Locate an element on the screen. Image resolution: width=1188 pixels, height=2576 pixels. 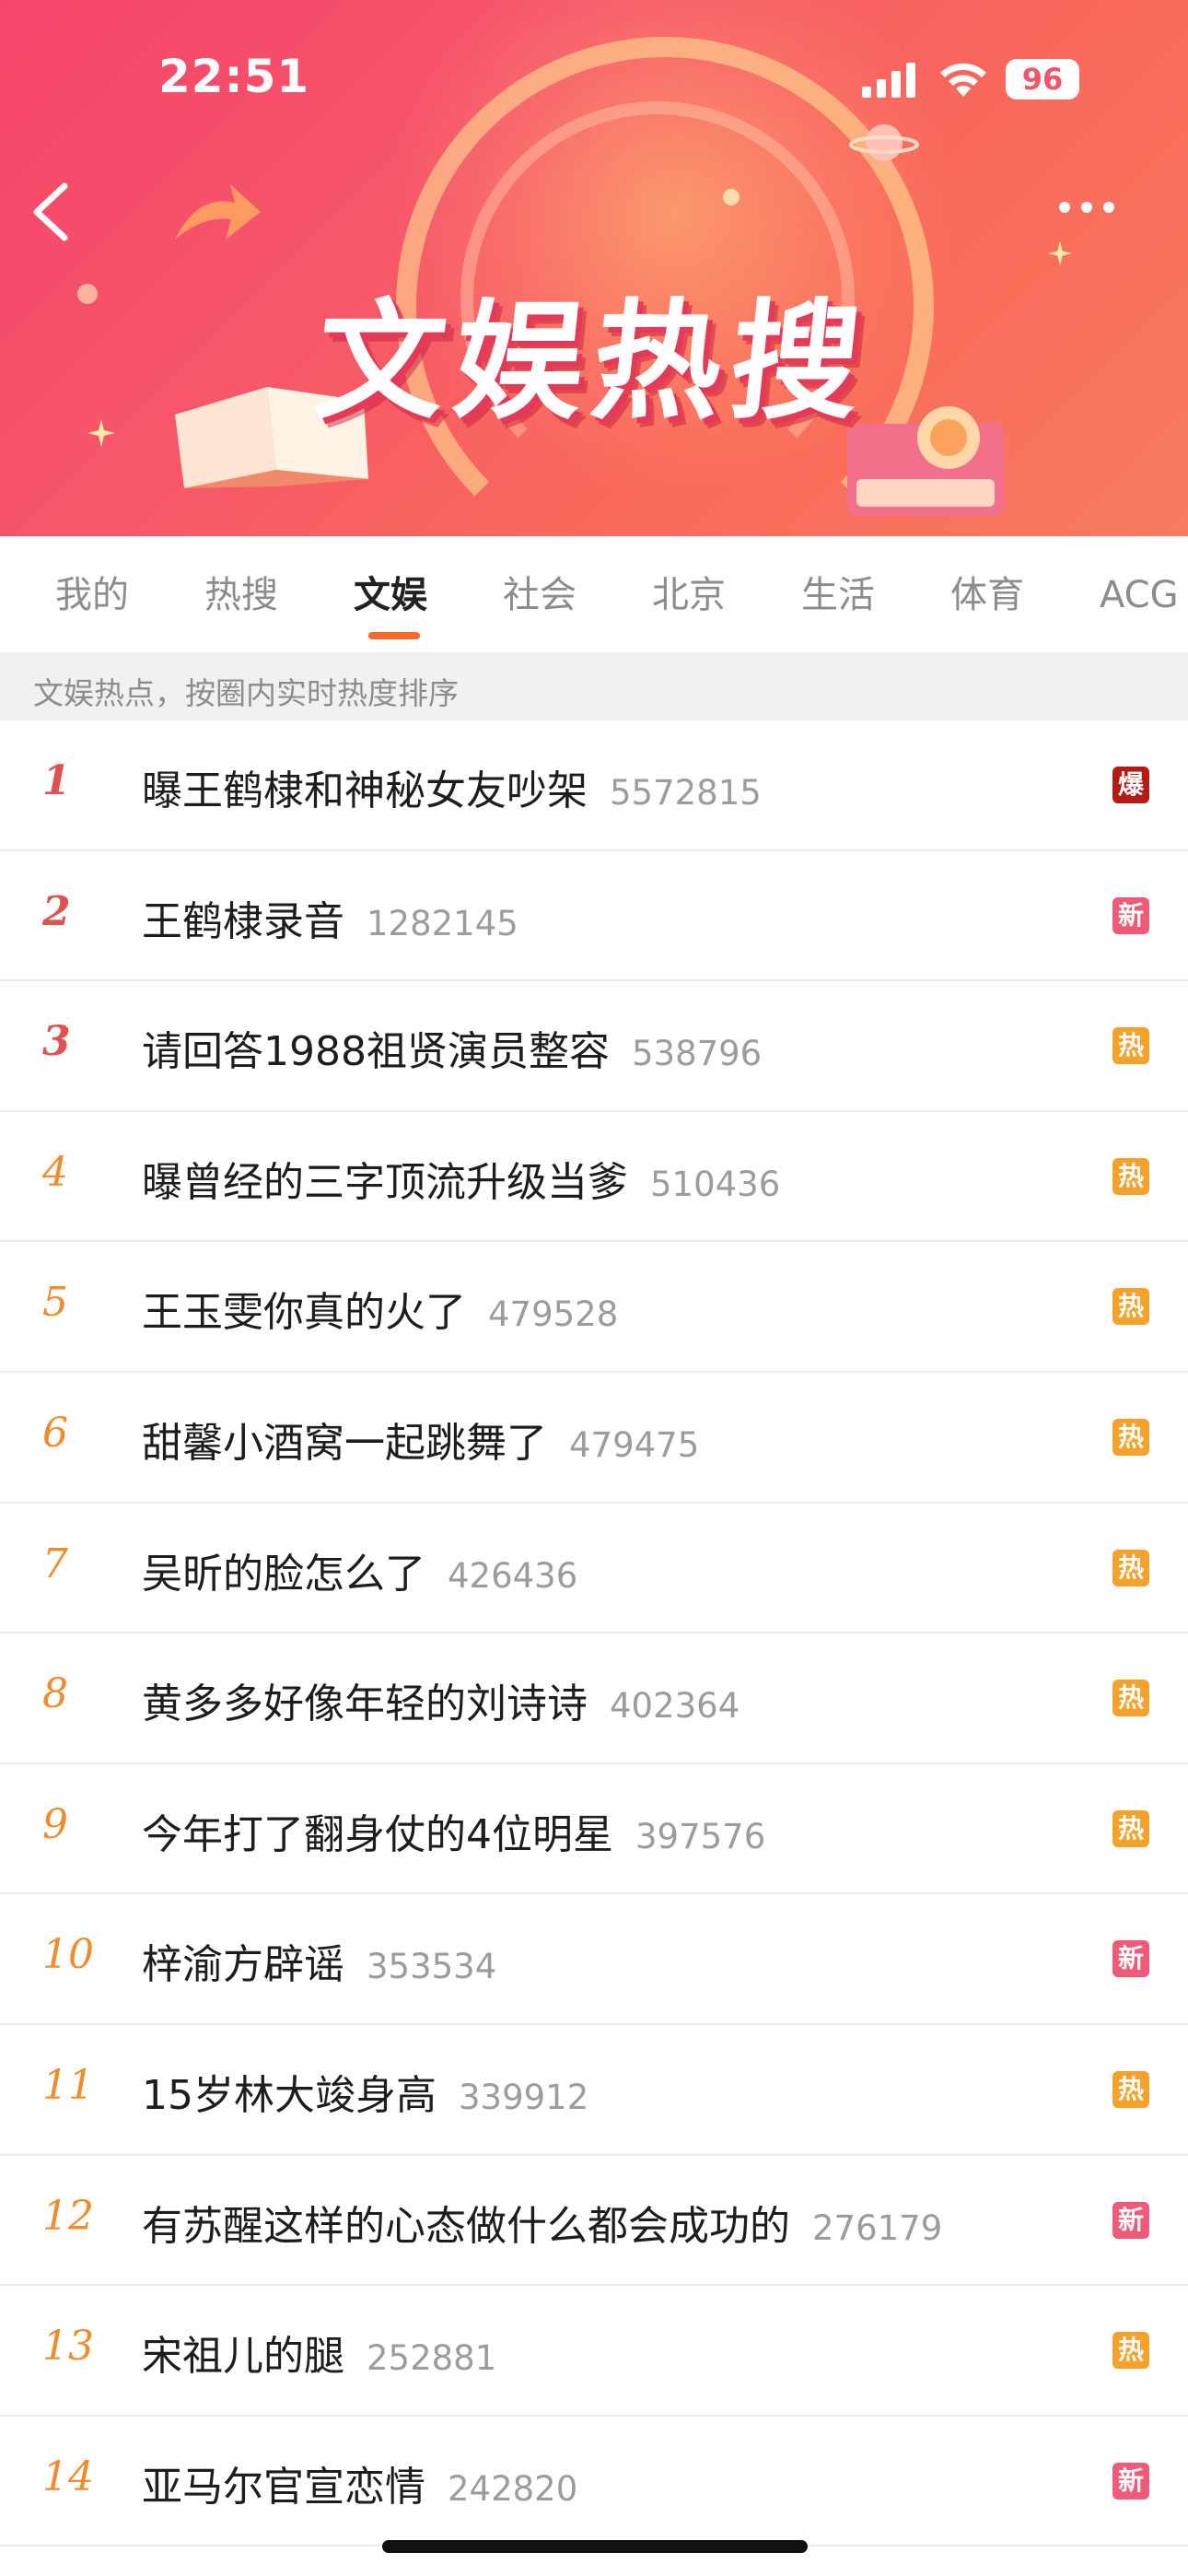
topic-title: 今年打了翻身仗的4位明星 is located at coordinates (377, 1834).